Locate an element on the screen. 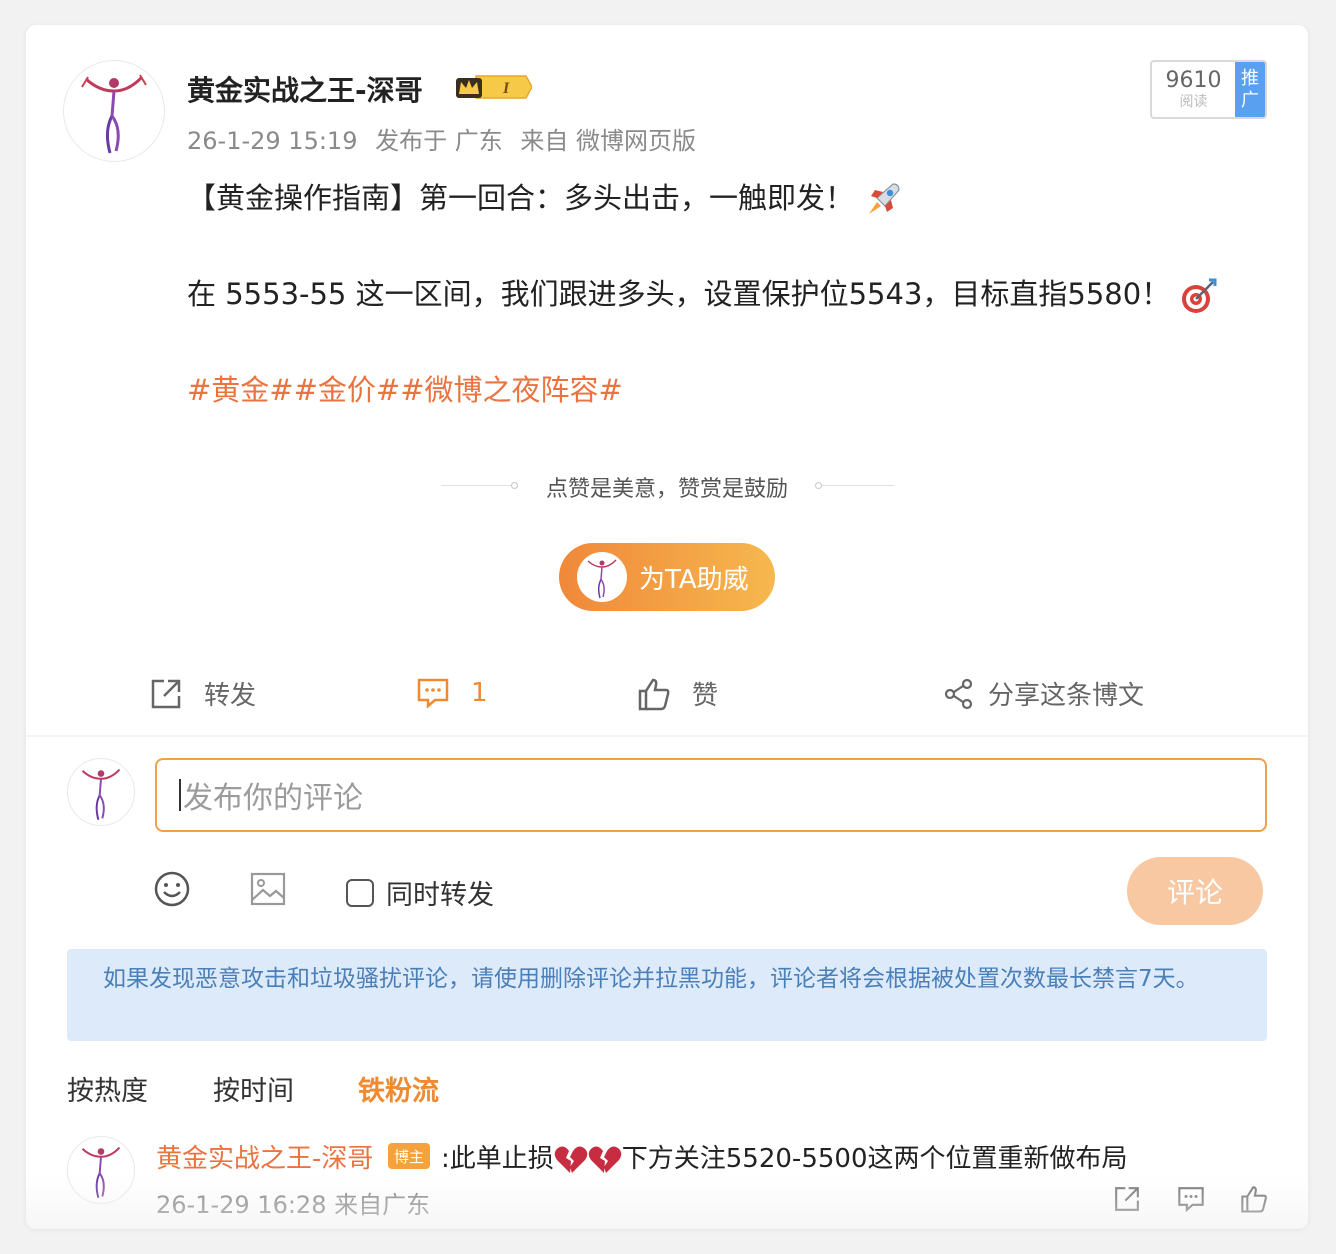 The height and width of the screenshot is (1254, 1336). my-avatar is located at coordinates (101, 792).